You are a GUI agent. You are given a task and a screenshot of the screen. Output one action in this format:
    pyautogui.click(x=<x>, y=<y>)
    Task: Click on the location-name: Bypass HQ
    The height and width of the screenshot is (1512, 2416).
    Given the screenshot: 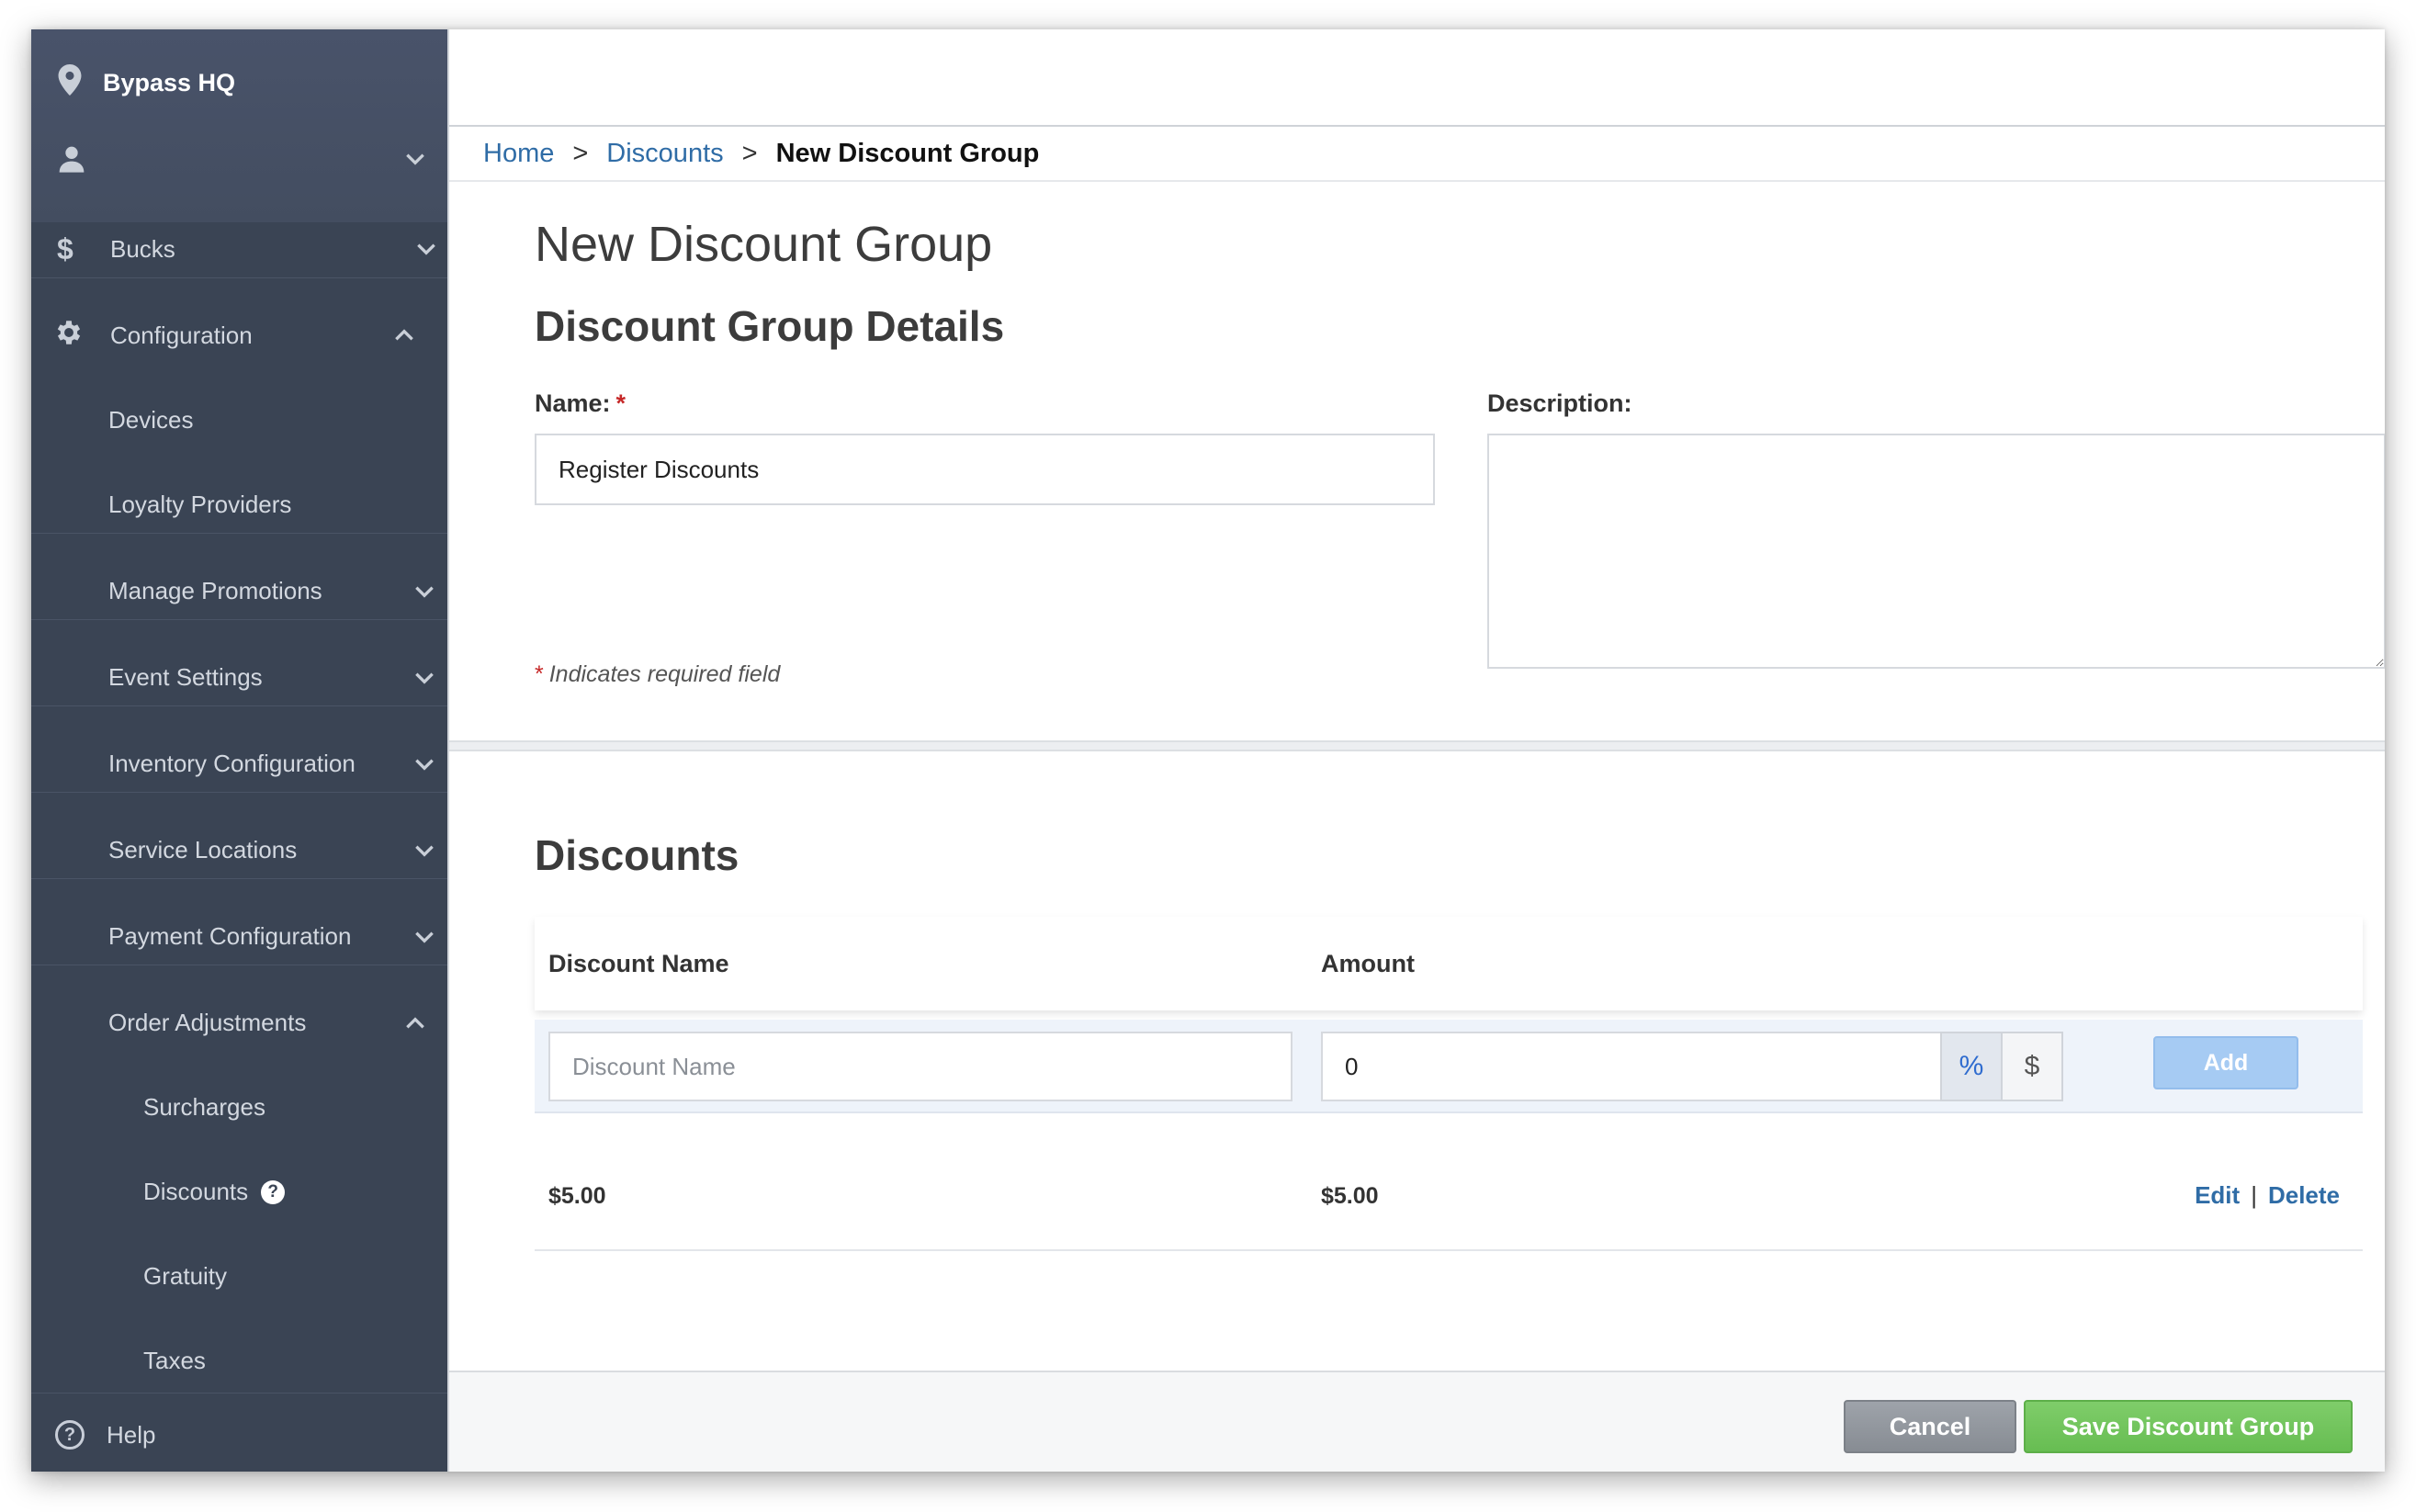 What is the action you would take?
    pyautogui.click(x=169, y=82)
    